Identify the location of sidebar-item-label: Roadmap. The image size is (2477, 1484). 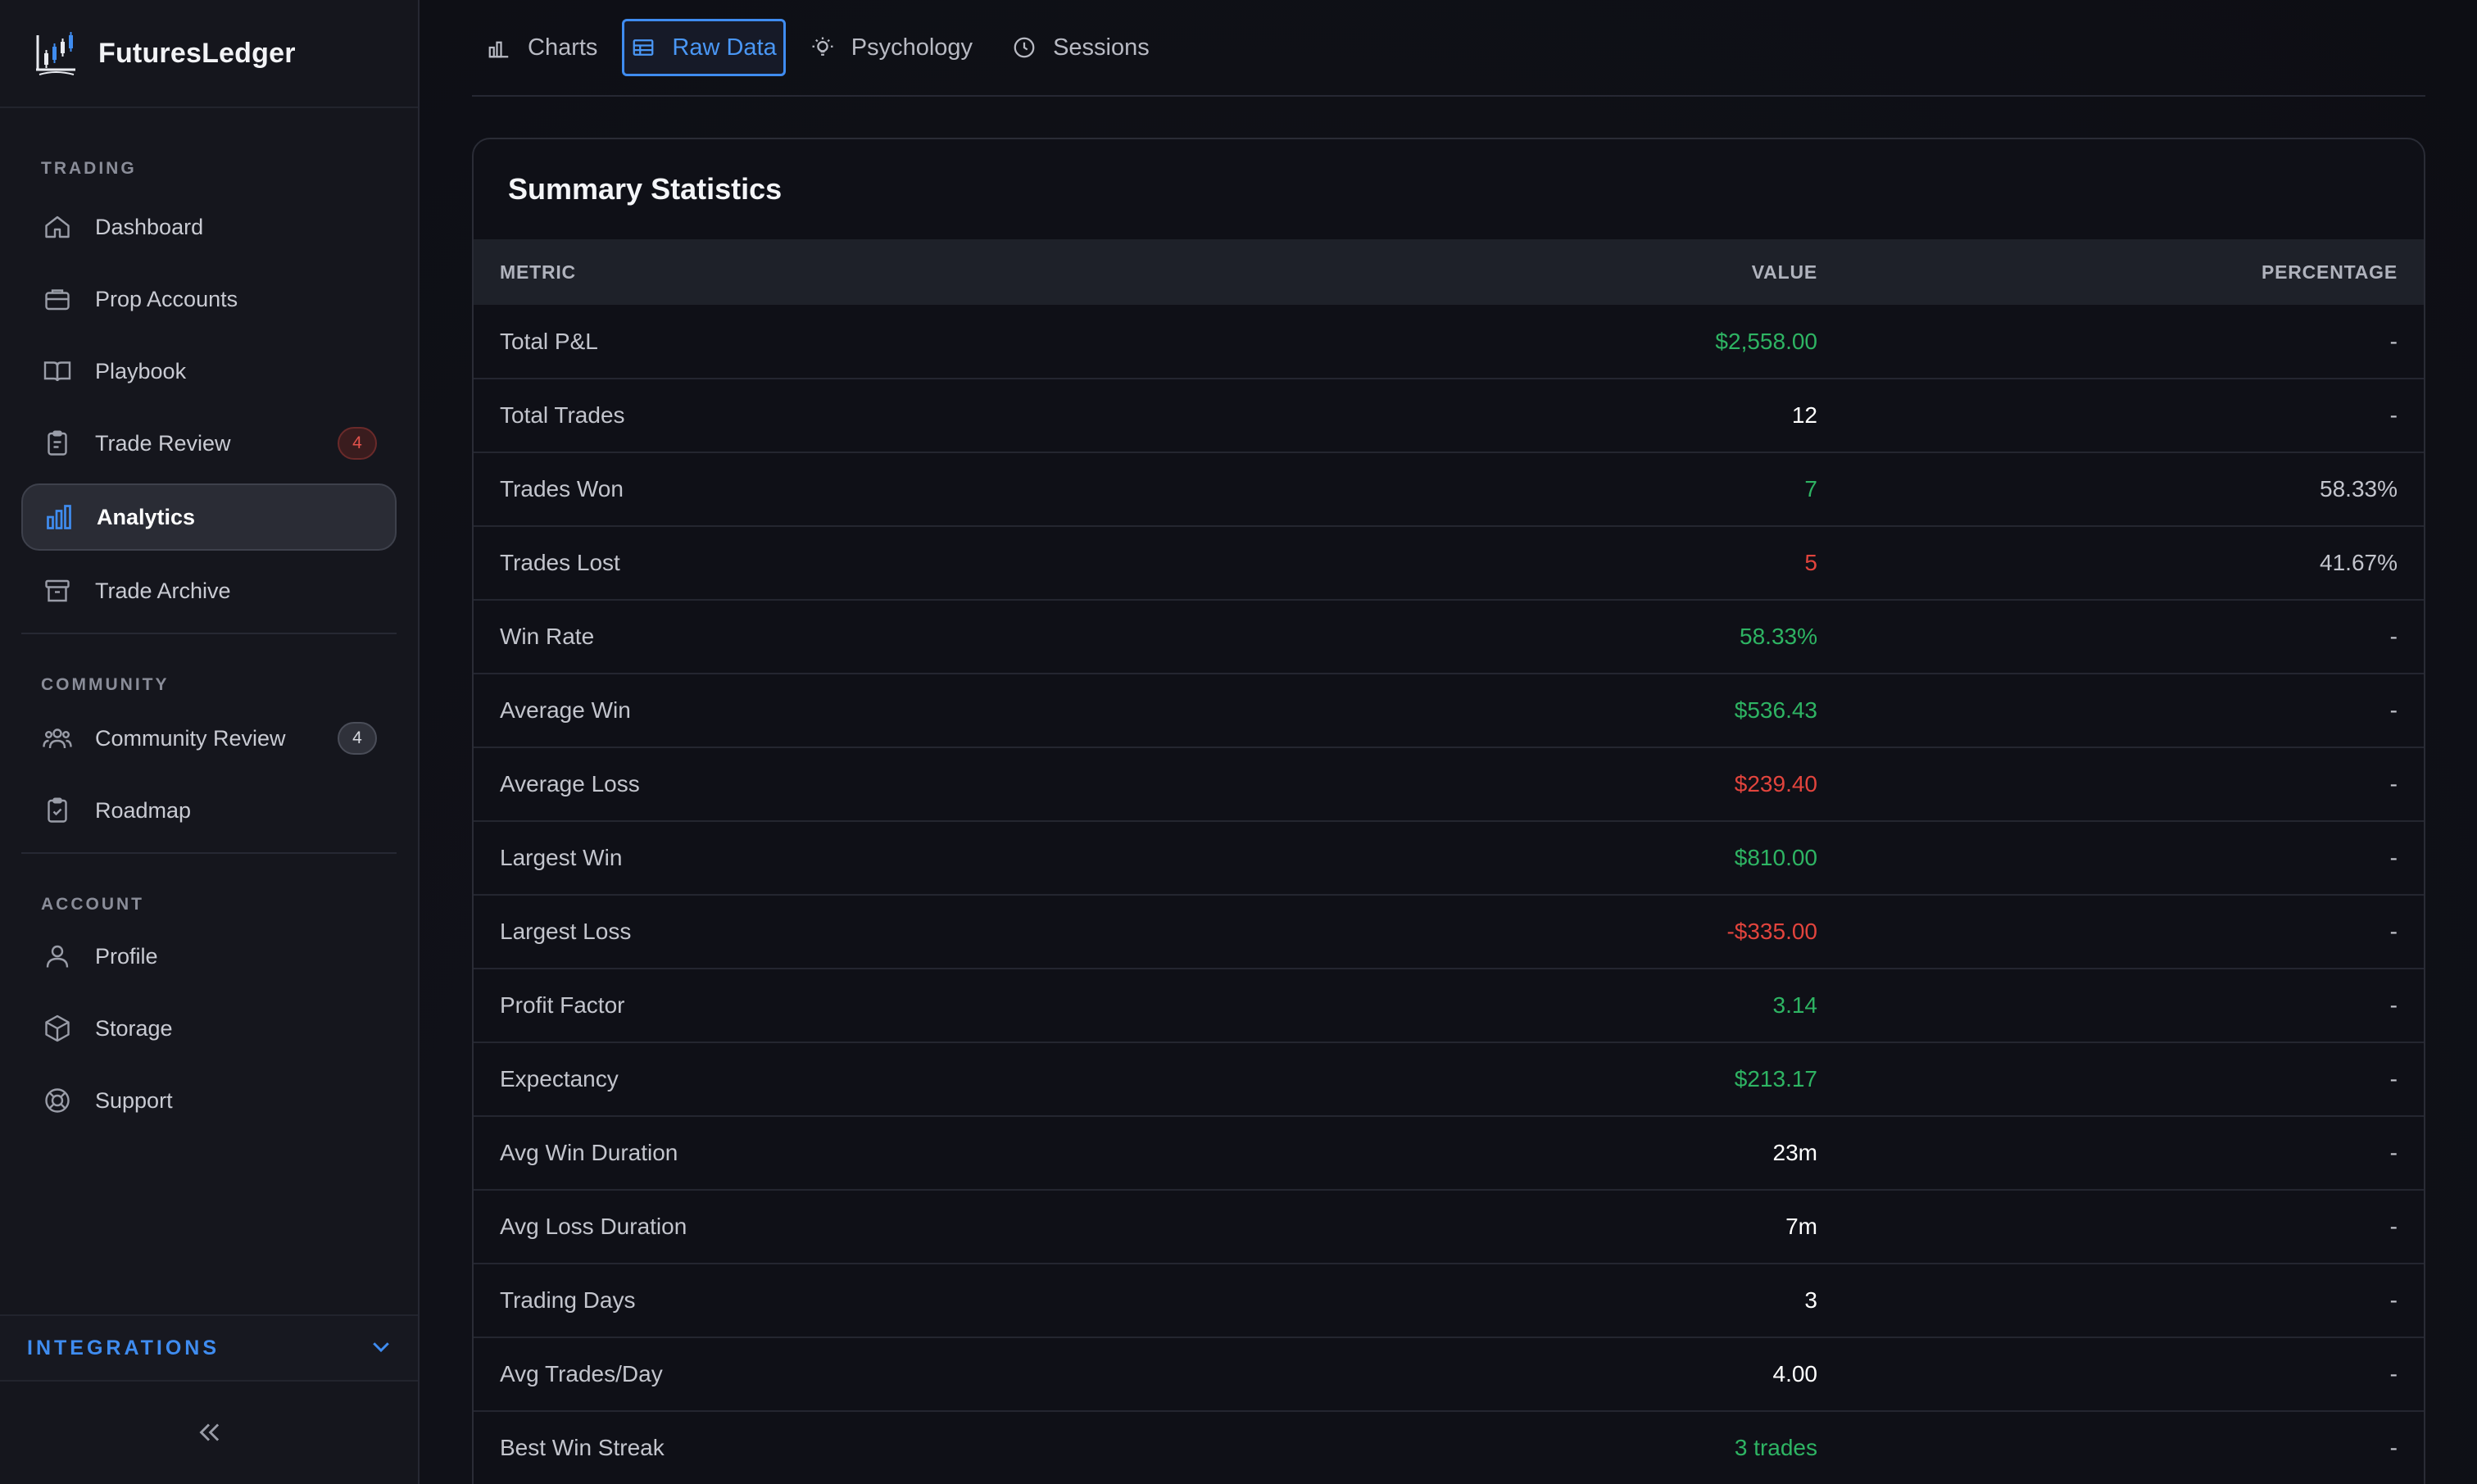
(144, 810).